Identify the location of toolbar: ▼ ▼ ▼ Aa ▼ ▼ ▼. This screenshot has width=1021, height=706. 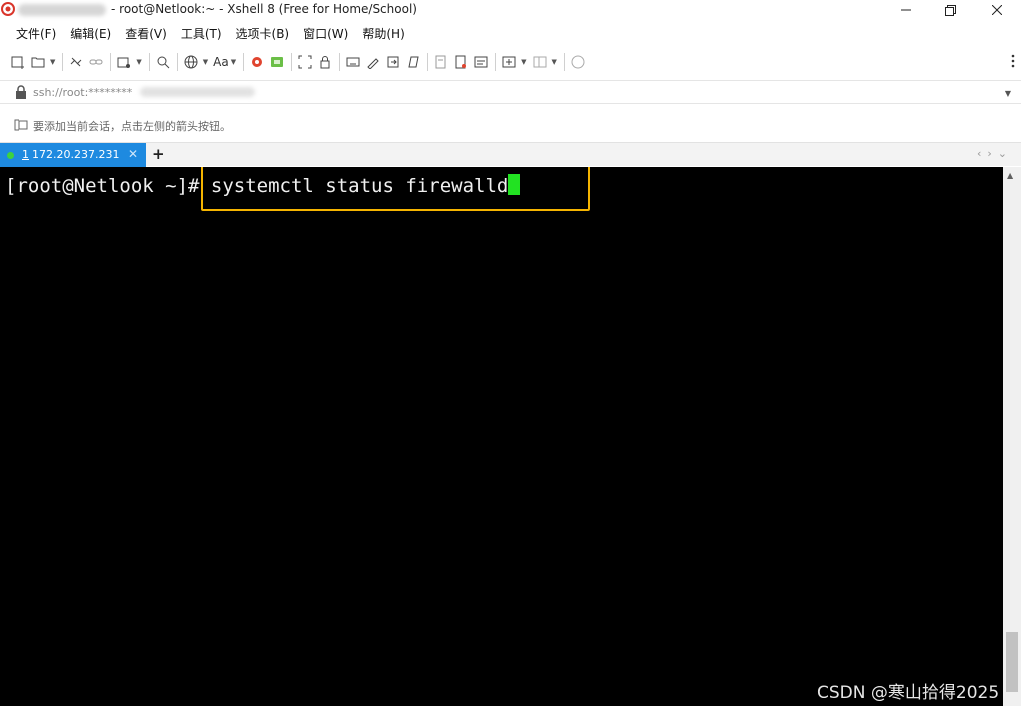
(510, 62).